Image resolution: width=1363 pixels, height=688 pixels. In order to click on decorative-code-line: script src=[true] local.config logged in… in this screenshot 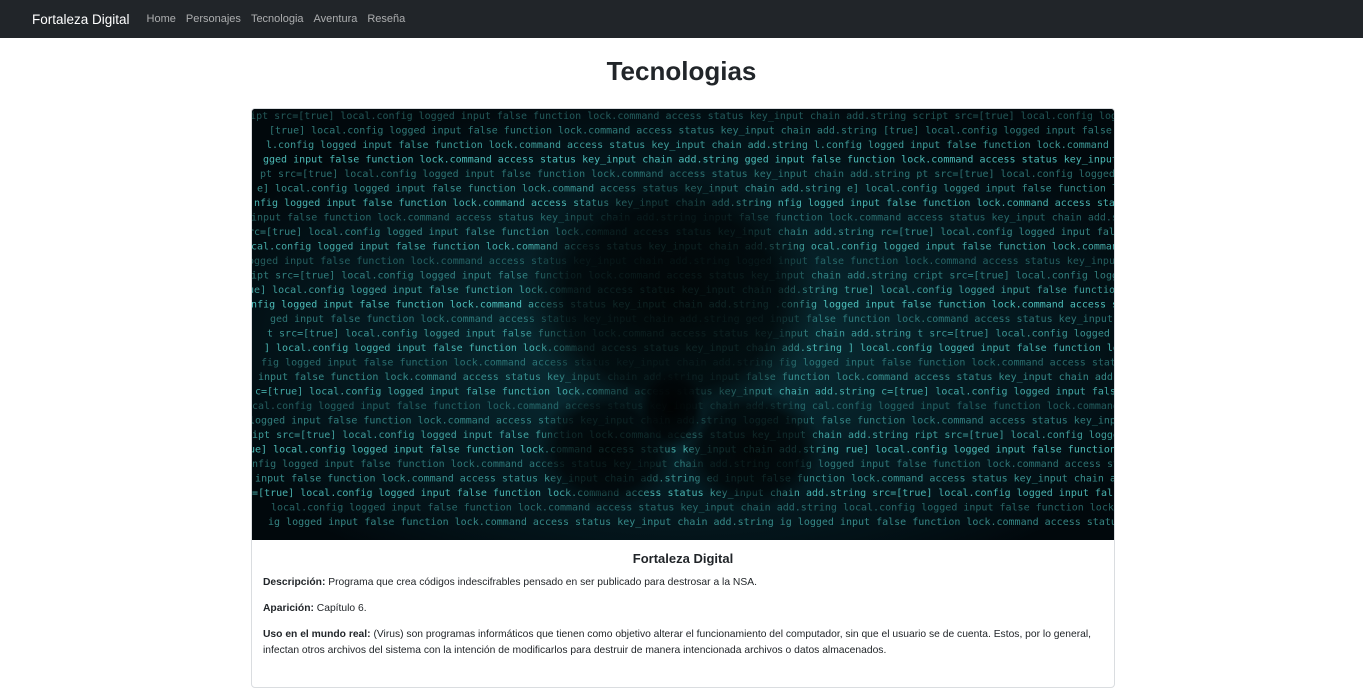, I will do `click(683, 116)`.